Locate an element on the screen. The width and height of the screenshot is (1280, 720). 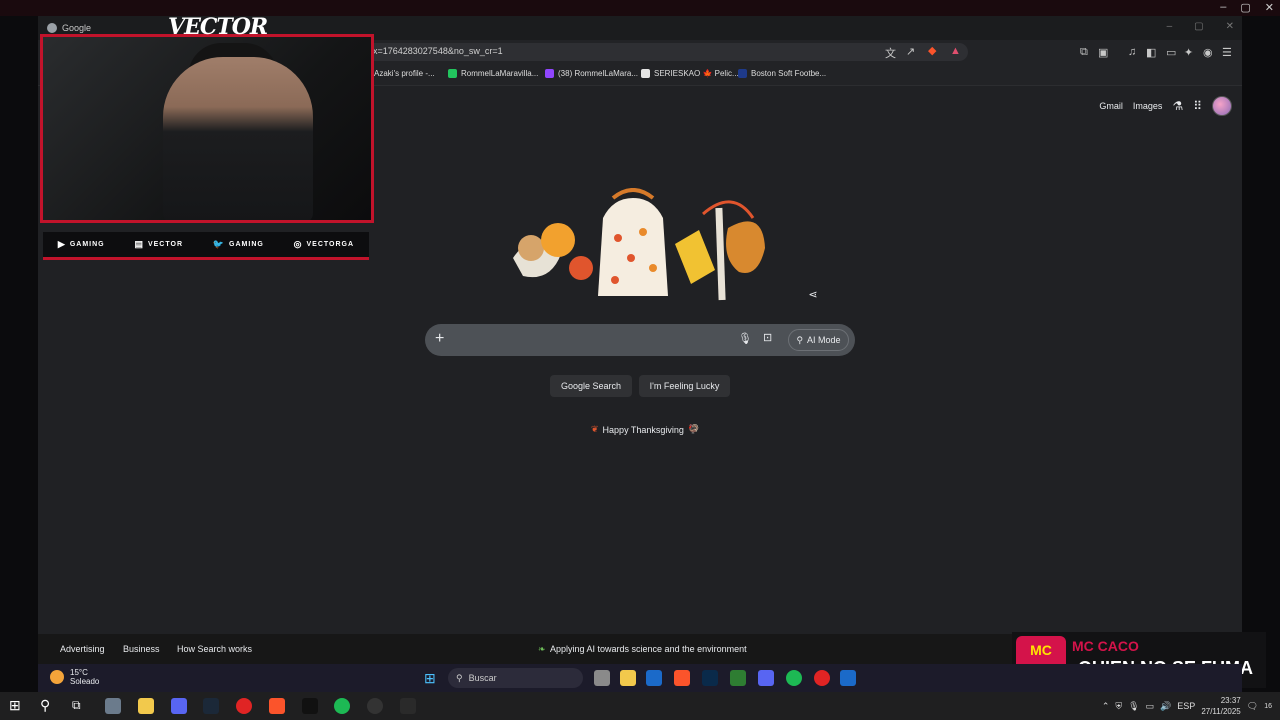
thanksgiving-doodle is located at coordinates (641, 248).